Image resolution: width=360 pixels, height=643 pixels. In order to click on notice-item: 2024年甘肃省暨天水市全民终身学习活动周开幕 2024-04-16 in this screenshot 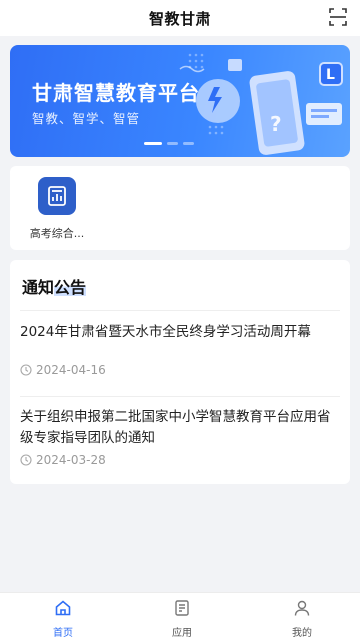, I will do `click(180, 349)`.